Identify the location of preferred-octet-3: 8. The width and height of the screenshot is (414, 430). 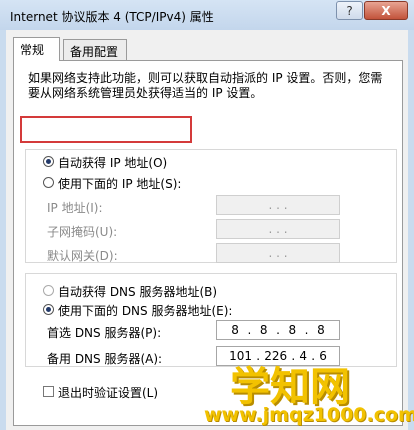
(292, 330).